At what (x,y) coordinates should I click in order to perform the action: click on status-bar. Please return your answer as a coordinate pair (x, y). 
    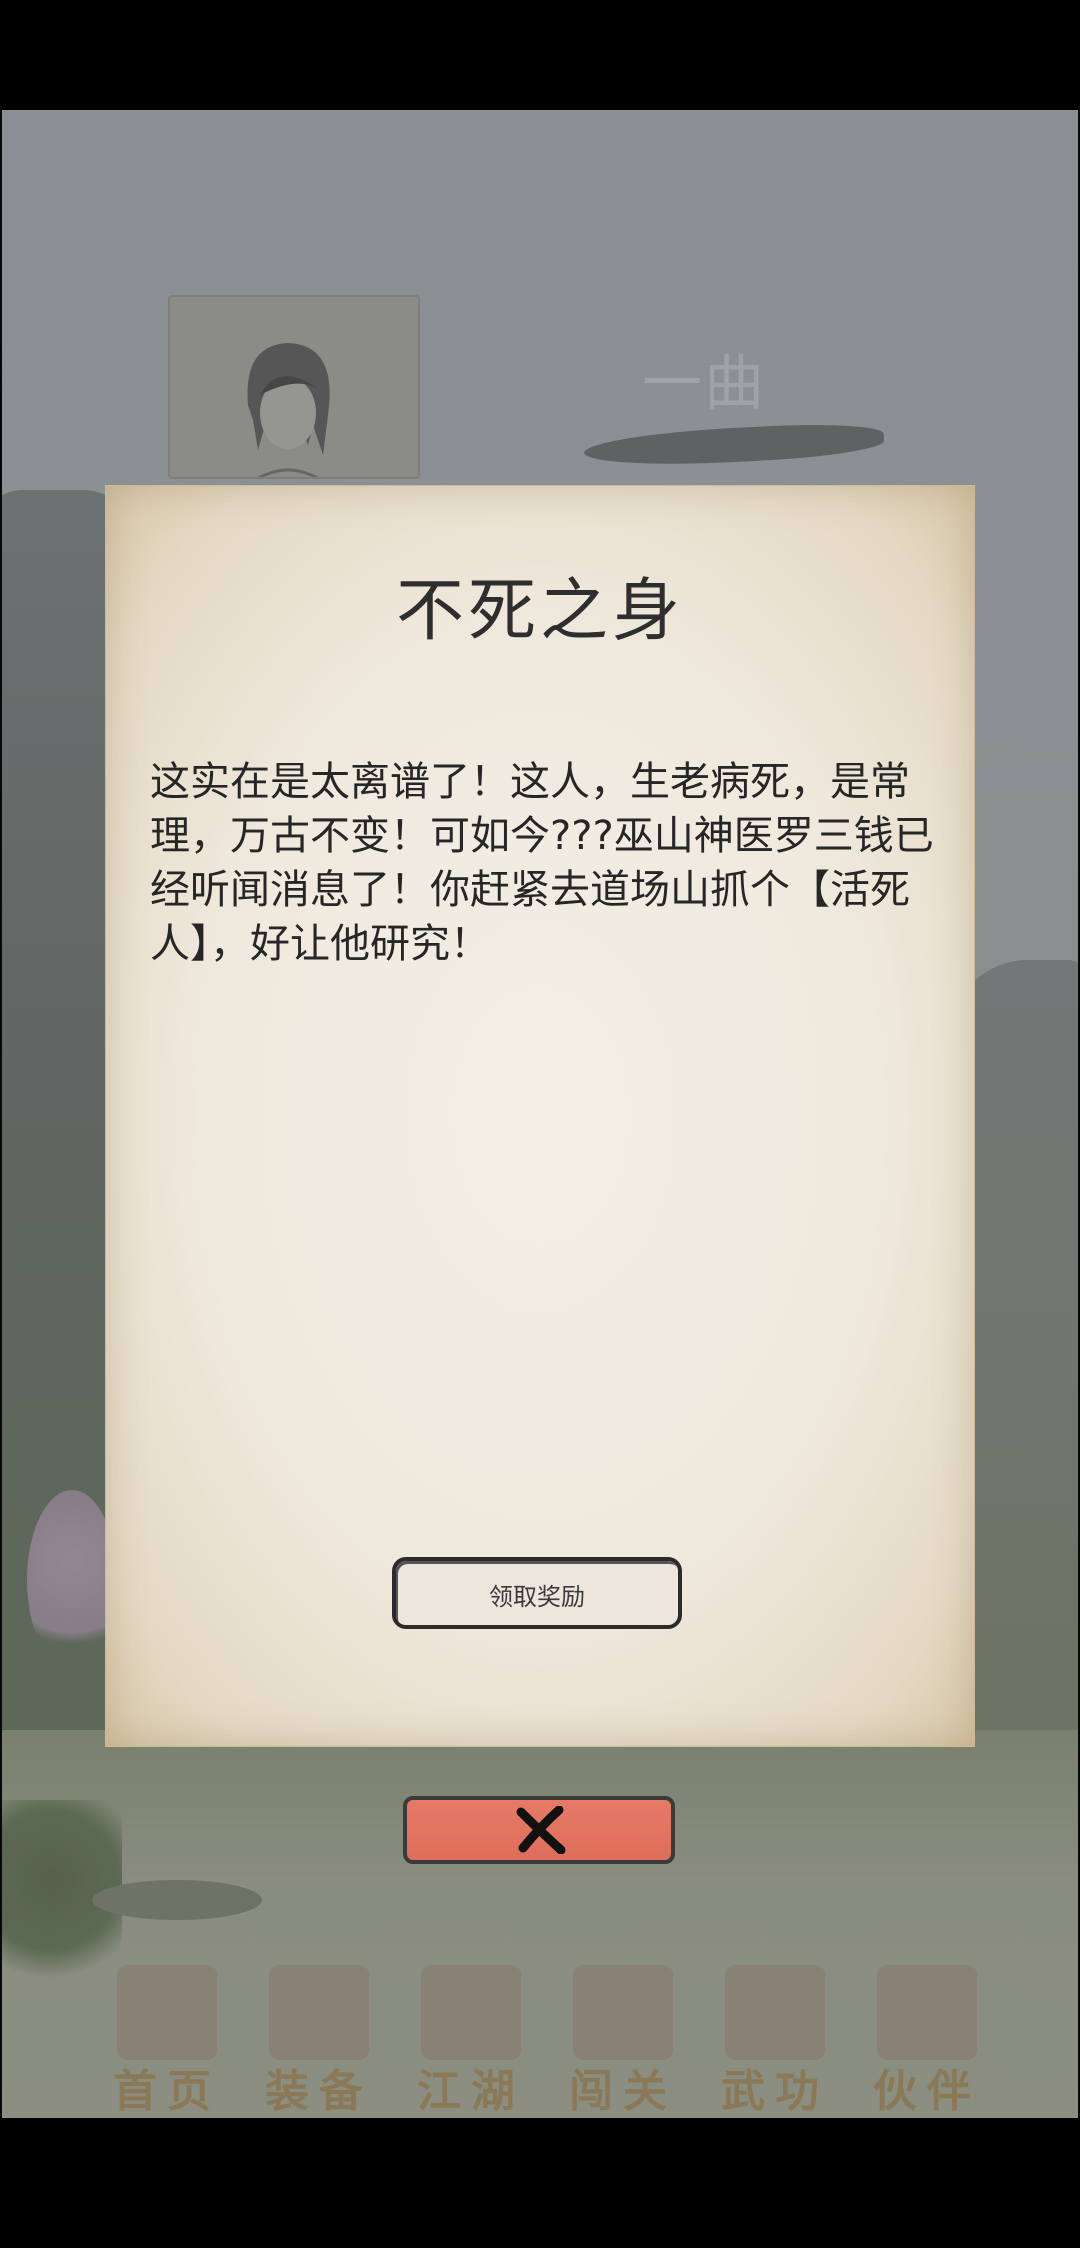
    Looking at the image, I should click on (540, 55).